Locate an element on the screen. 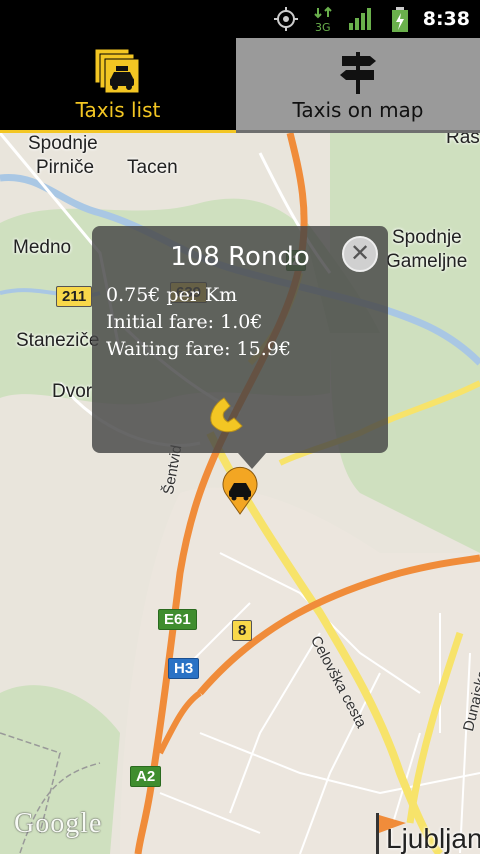 The image size is (480, 854). road-shield: A2 is located at coordinates (146, 776).